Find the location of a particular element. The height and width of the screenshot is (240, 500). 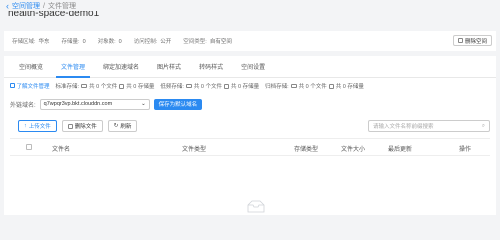

tab-bar: 空间概览 文件管理 绑定加速域名 图片样式 转码样式 空间设置 is located at coordinates (250, 67).